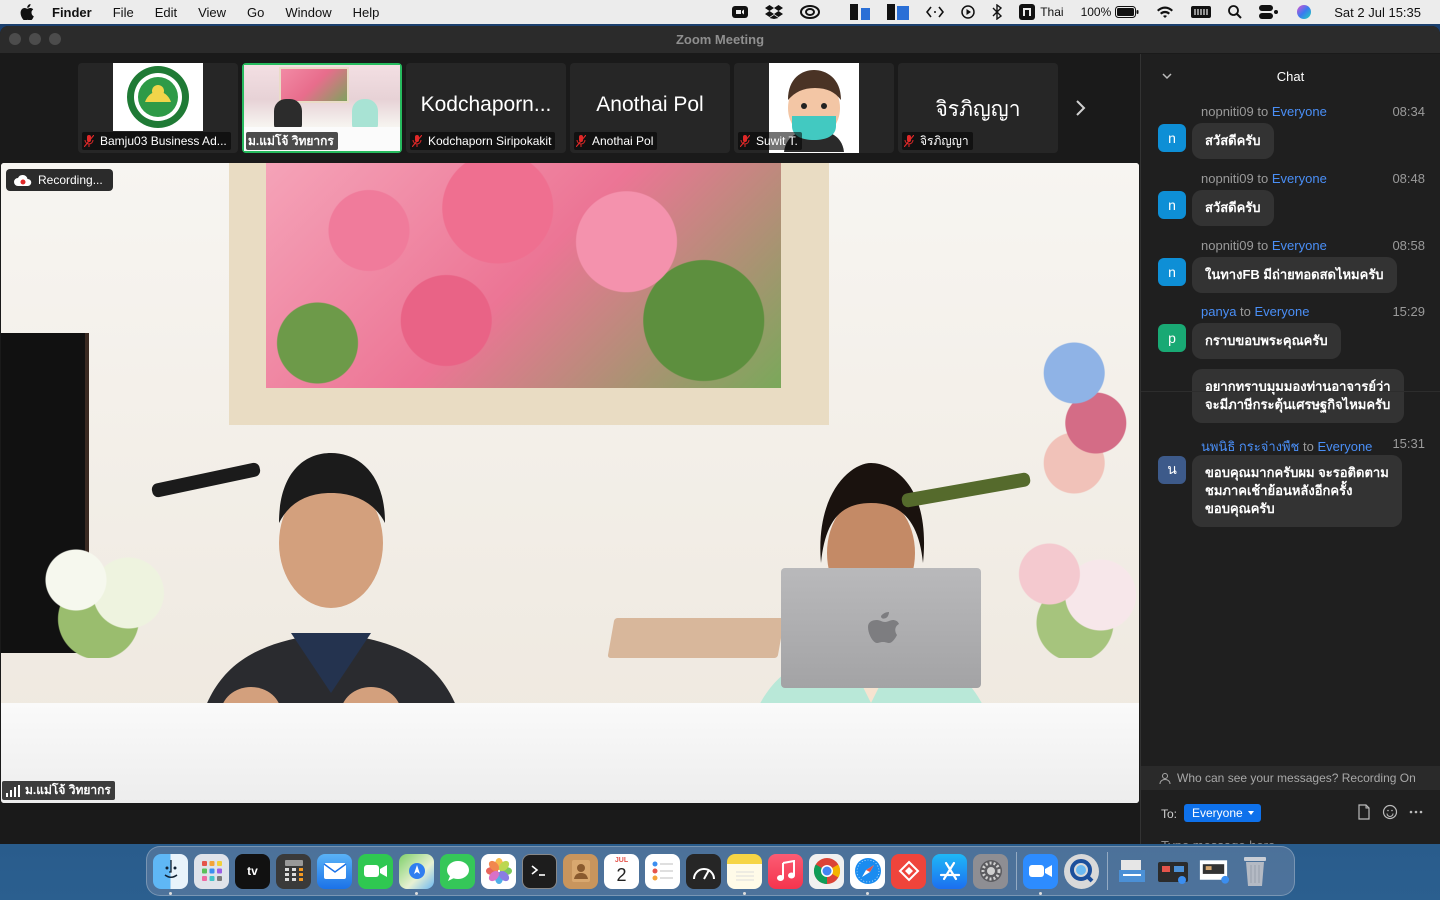  What do you see at coordinates (650, 104) in the screenshot?
I see `participant-big-name: Anothai Pol` at bounding box center [650, 104].